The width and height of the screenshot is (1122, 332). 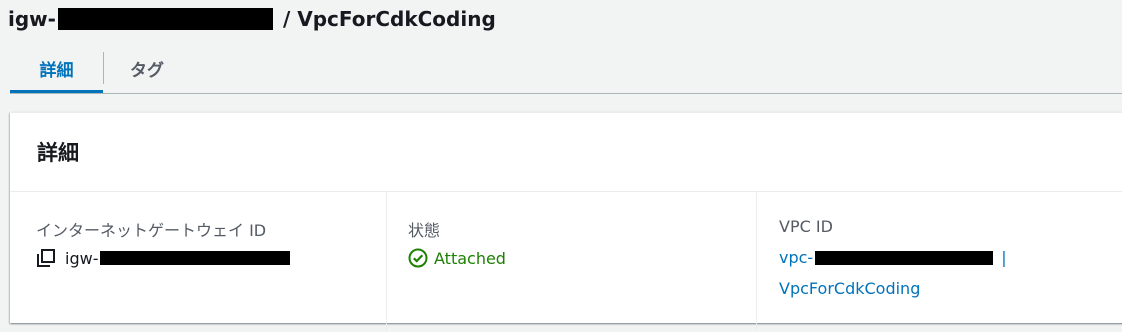 What do you see at coordinates (571, 262) in the screenshot?
I see `state-field: 状態 Attached` at bounding box center [571, 262].